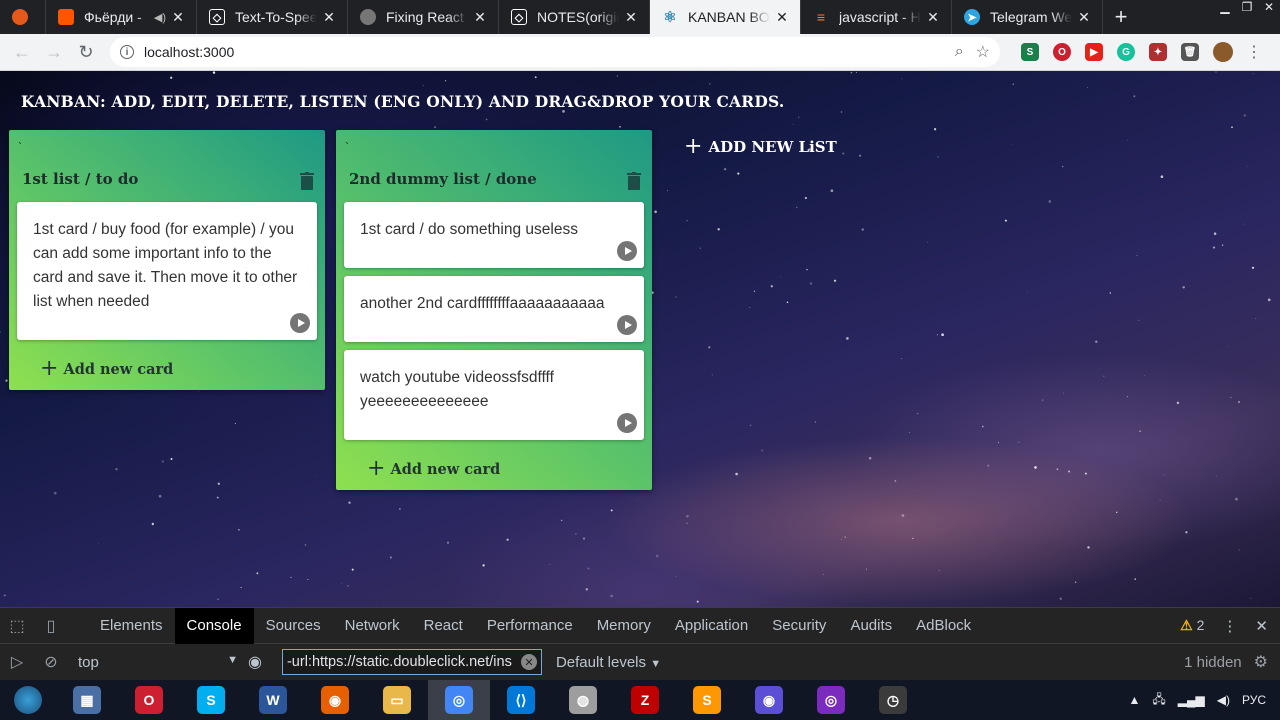 This screenshot has height=720, width=1280. Describe the element at coordinates (214, 625) in the screenshot. I see `devtools-tab-console: Console` at that location.